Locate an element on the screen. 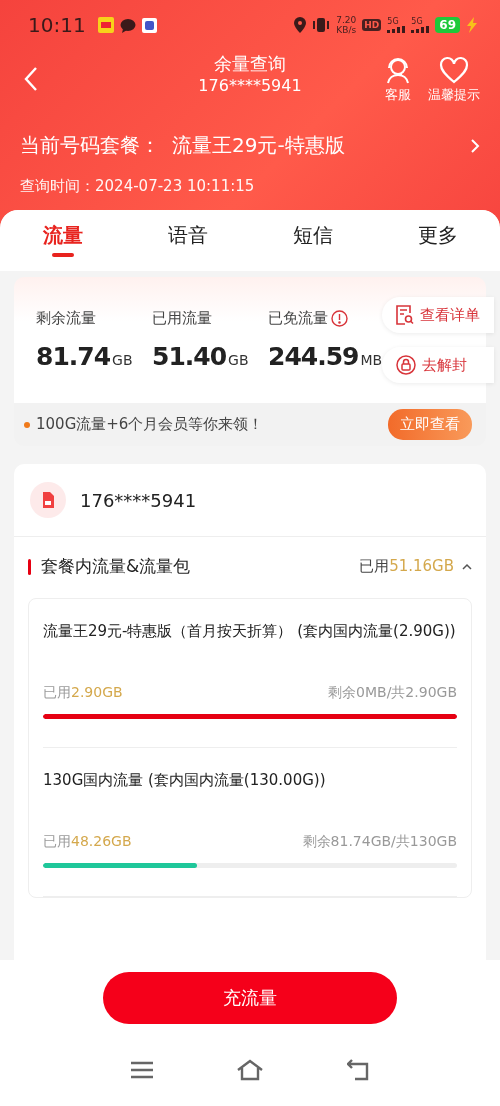 The image size is (500, 1106). promo-text: 100G流量+6个月会员等你来领！ is located at coordinates (150, 424).